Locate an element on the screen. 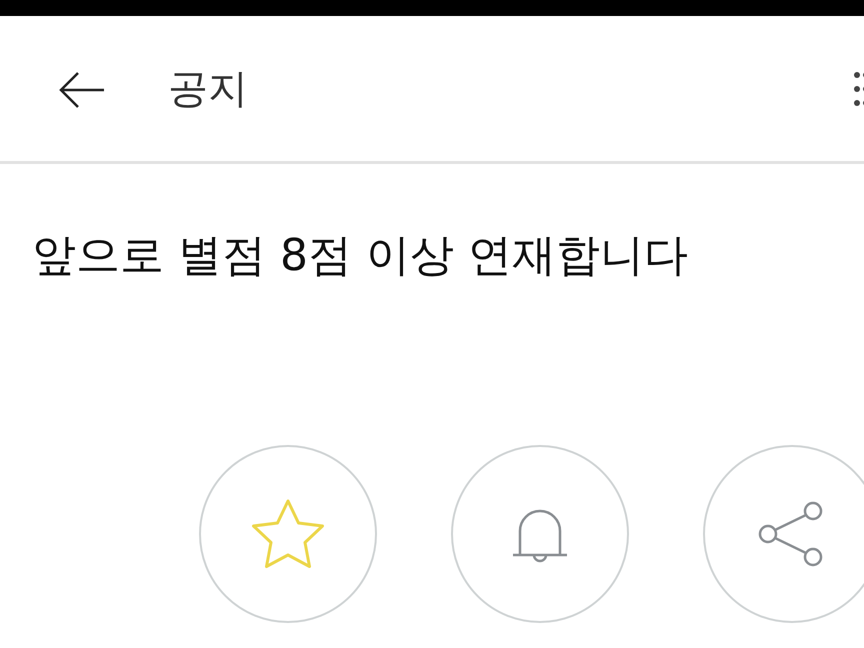 Image resolution: width=864 pixels, height=648 pixels. back-arrow-icon is located at coordinates (82, 89).